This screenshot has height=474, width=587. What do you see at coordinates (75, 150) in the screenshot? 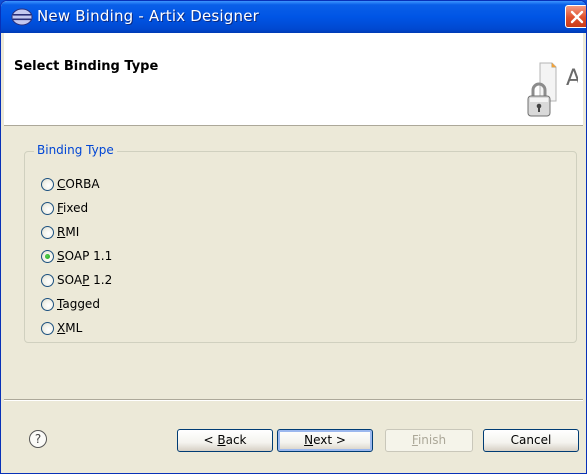
I see `binding-type-legend: Binding Type` at bounding box center [75, 150].